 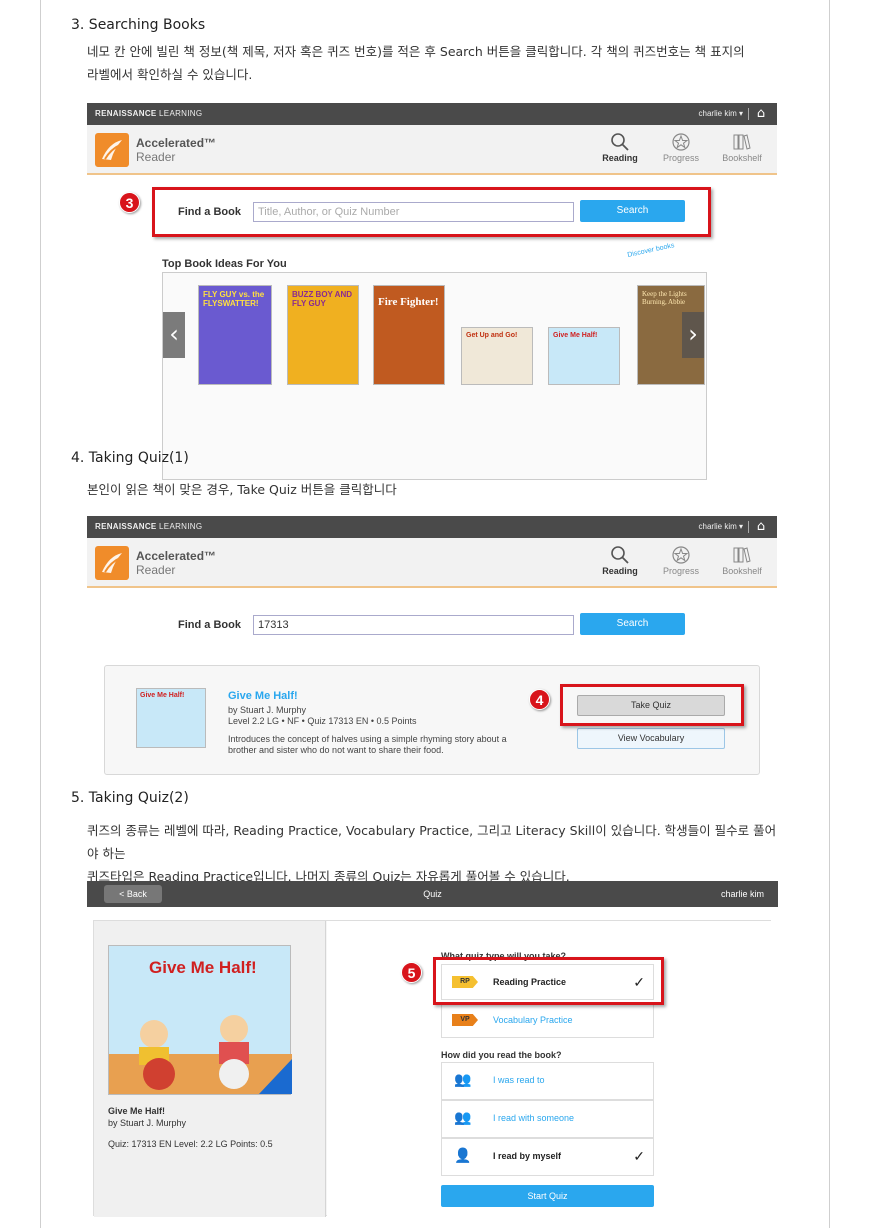 I want to click on option-label: Vocabulary Practice, so click(x=533, y=1020).